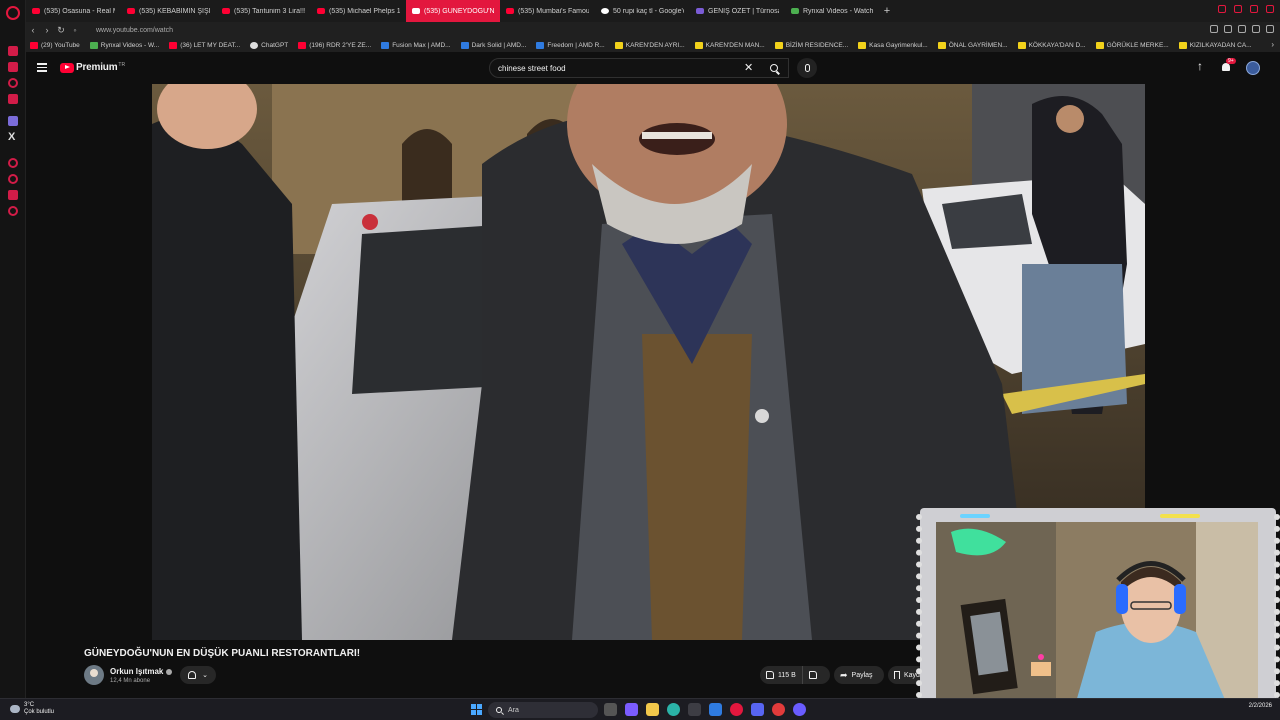 The width and height of the screenshot is (1280, 720). What do you see at coordinates (1253, 68) in the screenshot?
I see `account-avatar` at bounding box center [1253, 68].